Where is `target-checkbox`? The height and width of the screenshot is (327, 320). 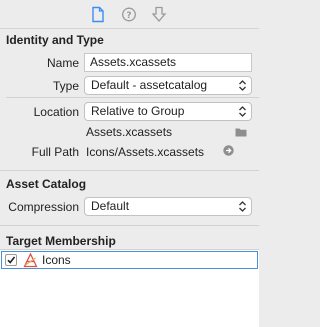
target-checkbox is located at coordinates (11, 260).